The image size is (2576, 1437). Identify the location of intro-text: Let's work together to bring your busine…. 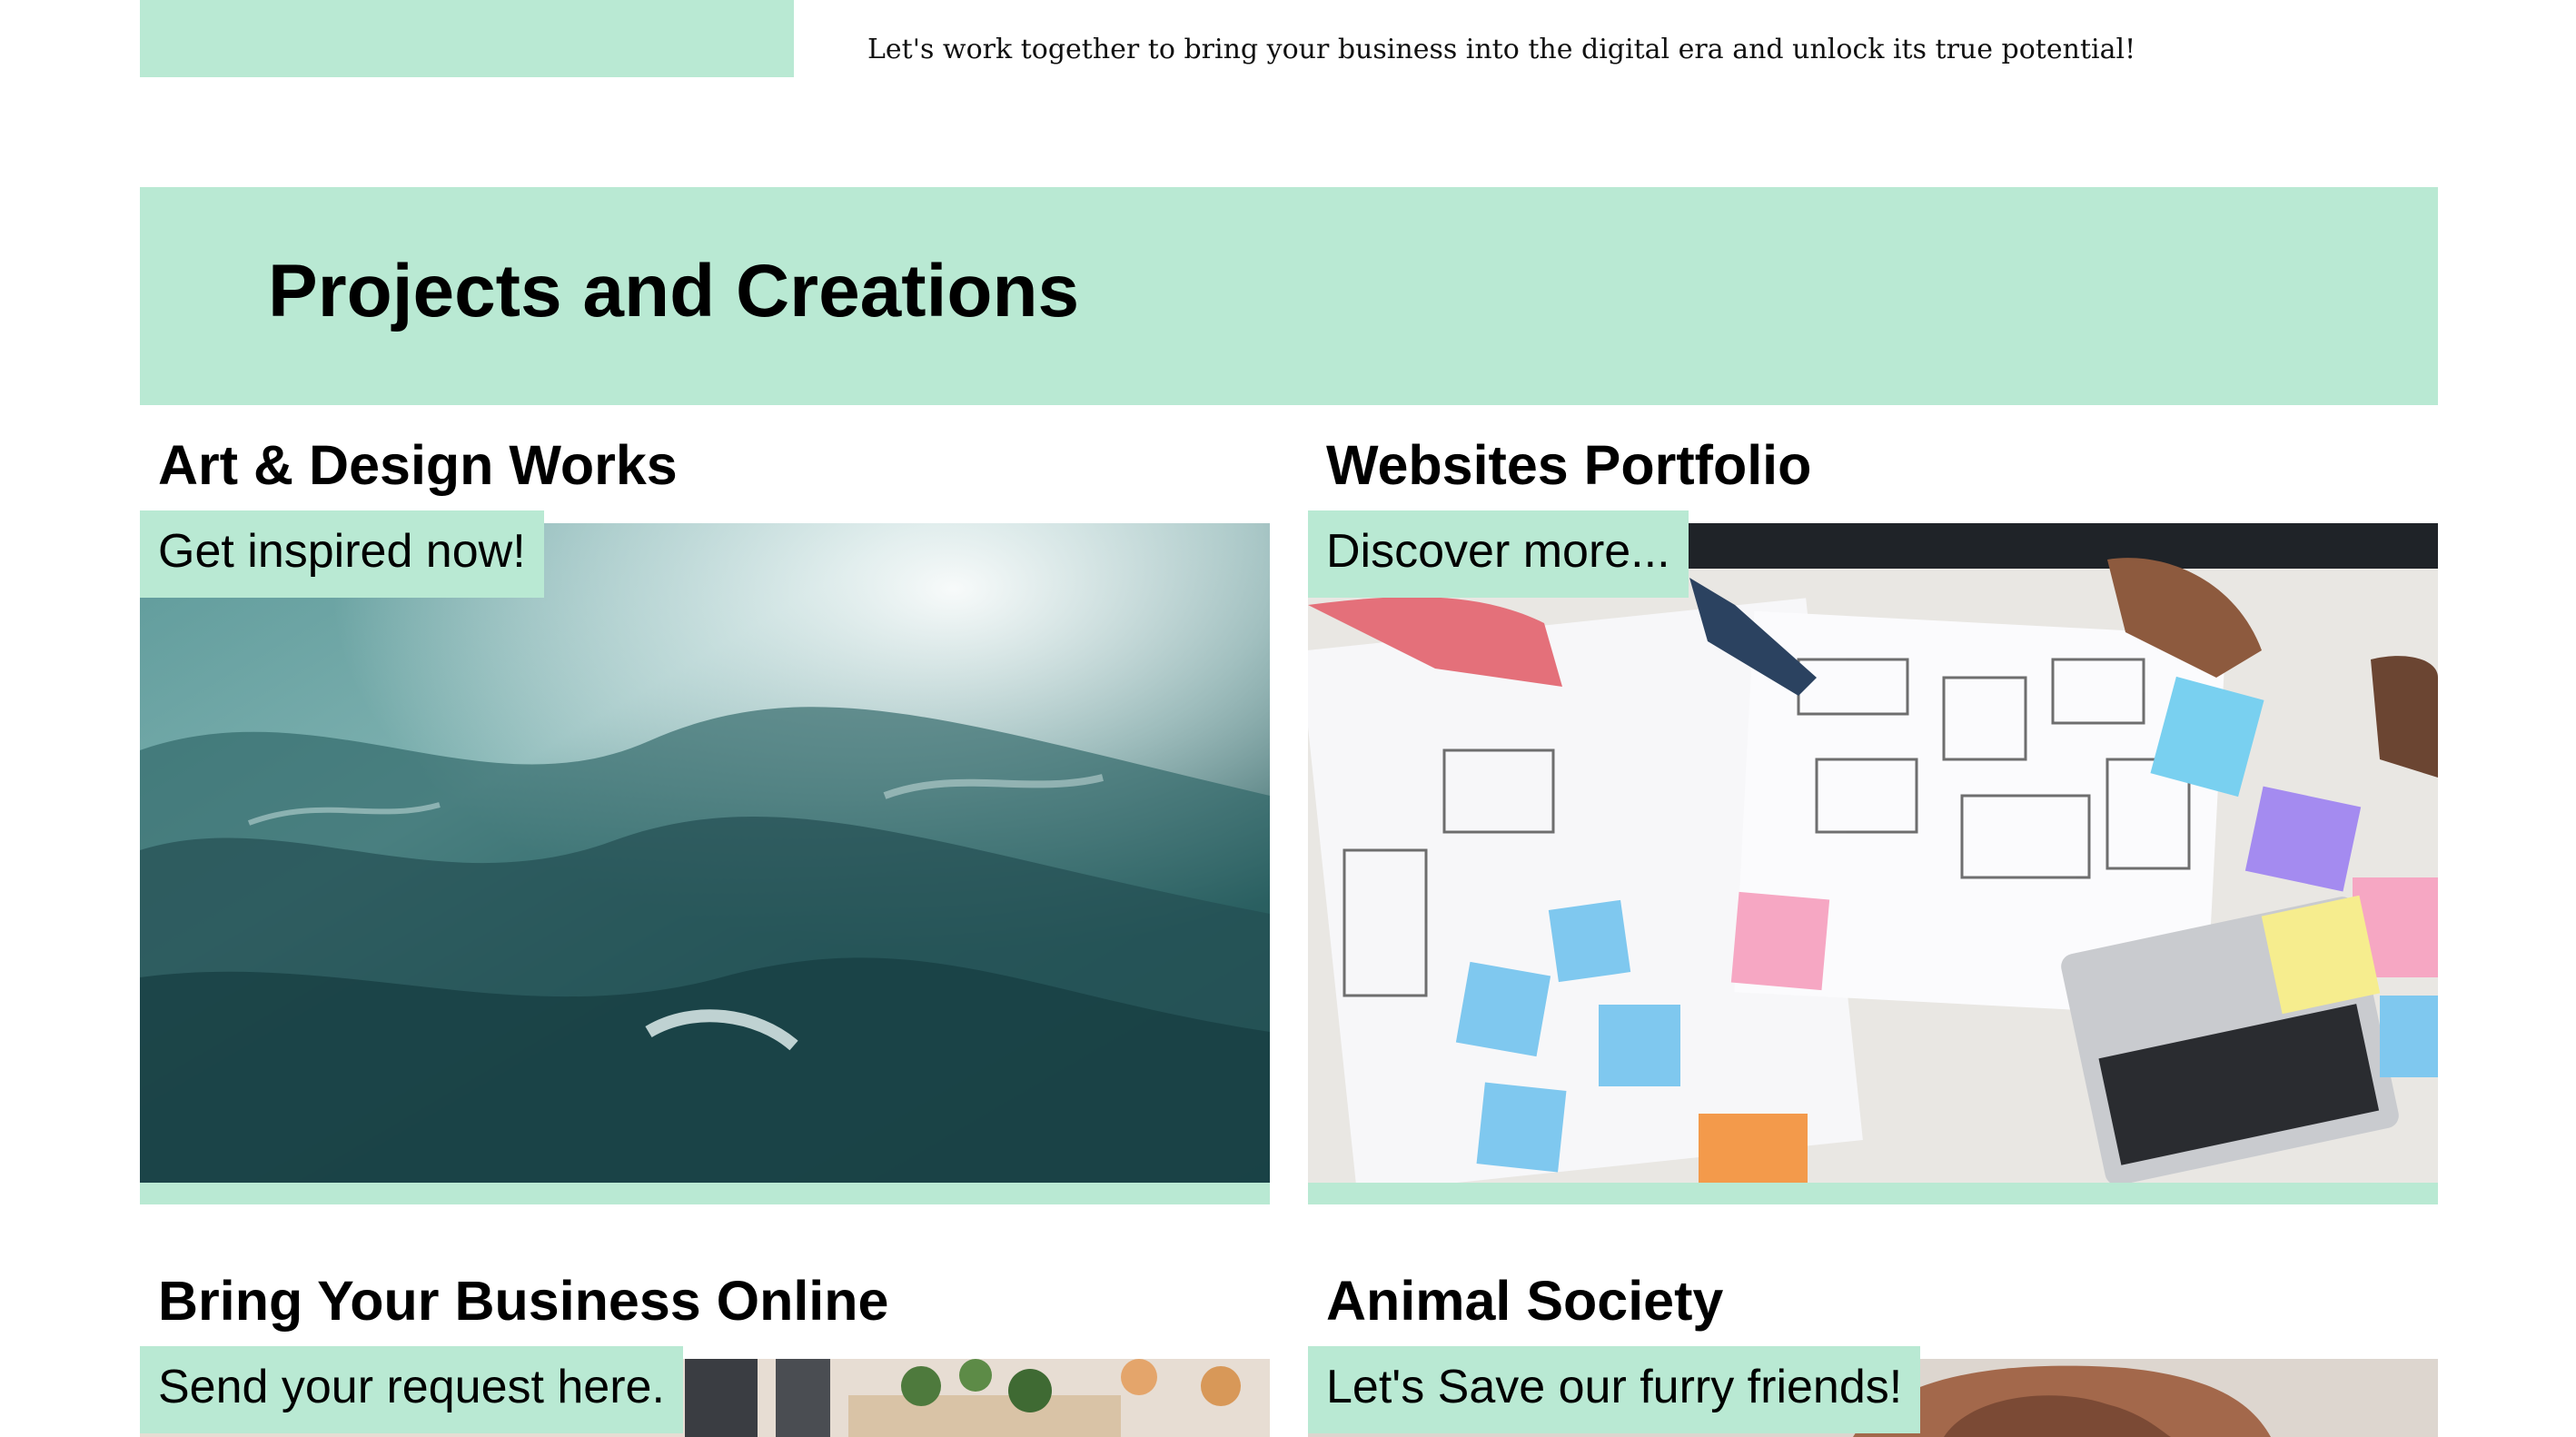
(1501, 49).